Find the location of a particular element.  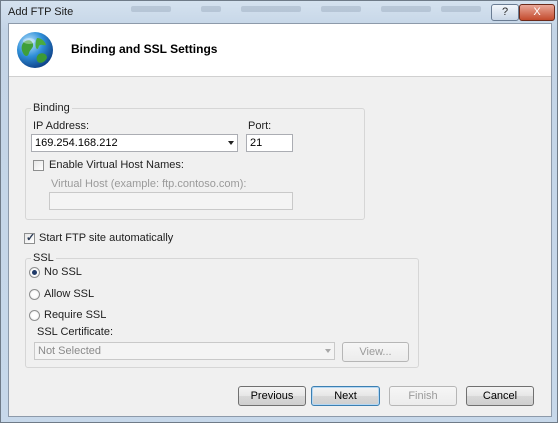

cancel-button-label: Cancel is located at coordinates (500, 396).